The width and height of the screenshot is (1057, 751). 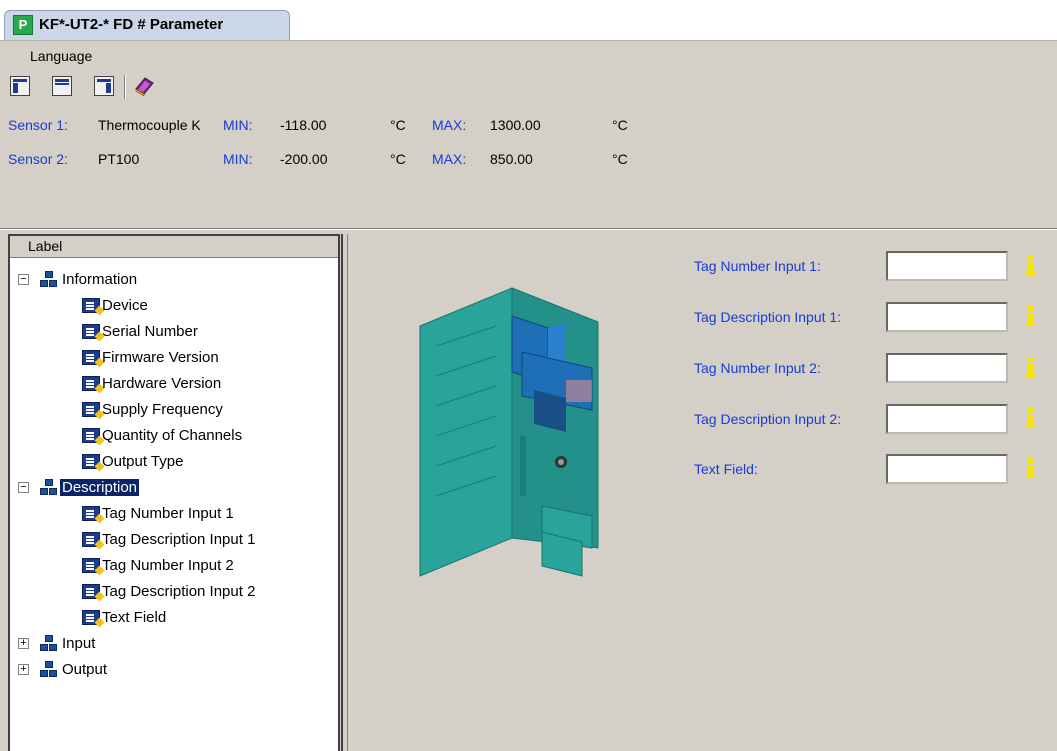 What do you see at coordinates (757, 266) in the screenshot?
I see `field-label-tag-number-input-1: Tag Number Input 1:` at bounding box center [757, 266].